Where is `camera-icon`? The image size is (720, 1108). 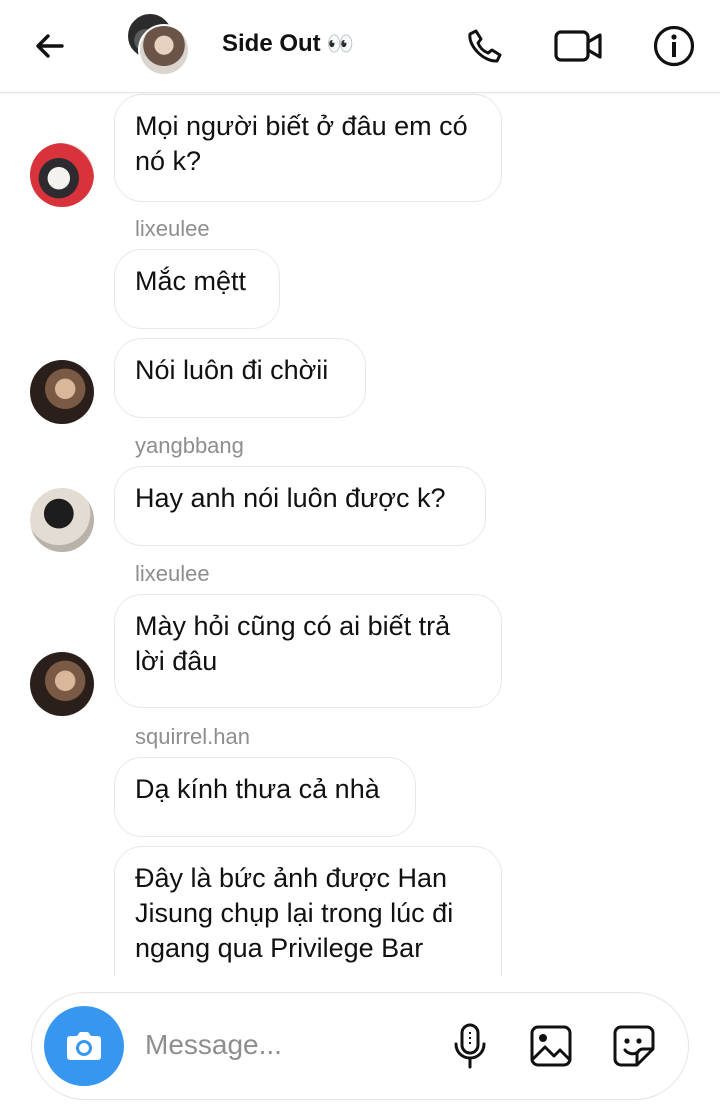
camera-icon is located at coordinates (84, 1046).